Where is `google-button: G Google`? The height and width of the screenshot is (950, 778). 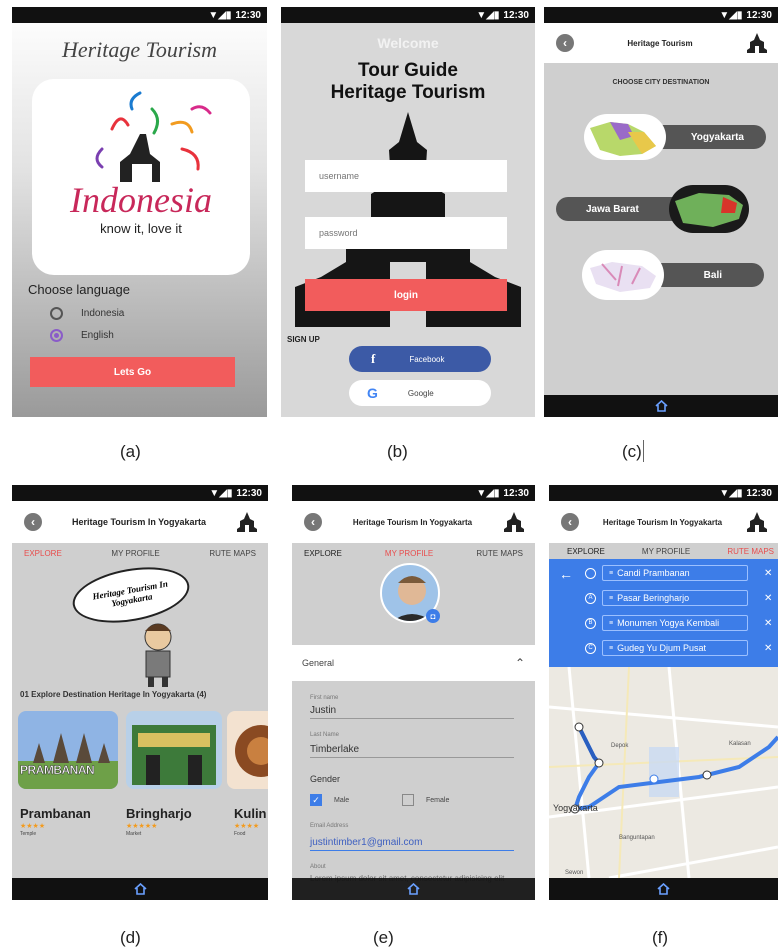 google-button: G Google is located at coordinates (420, 393).